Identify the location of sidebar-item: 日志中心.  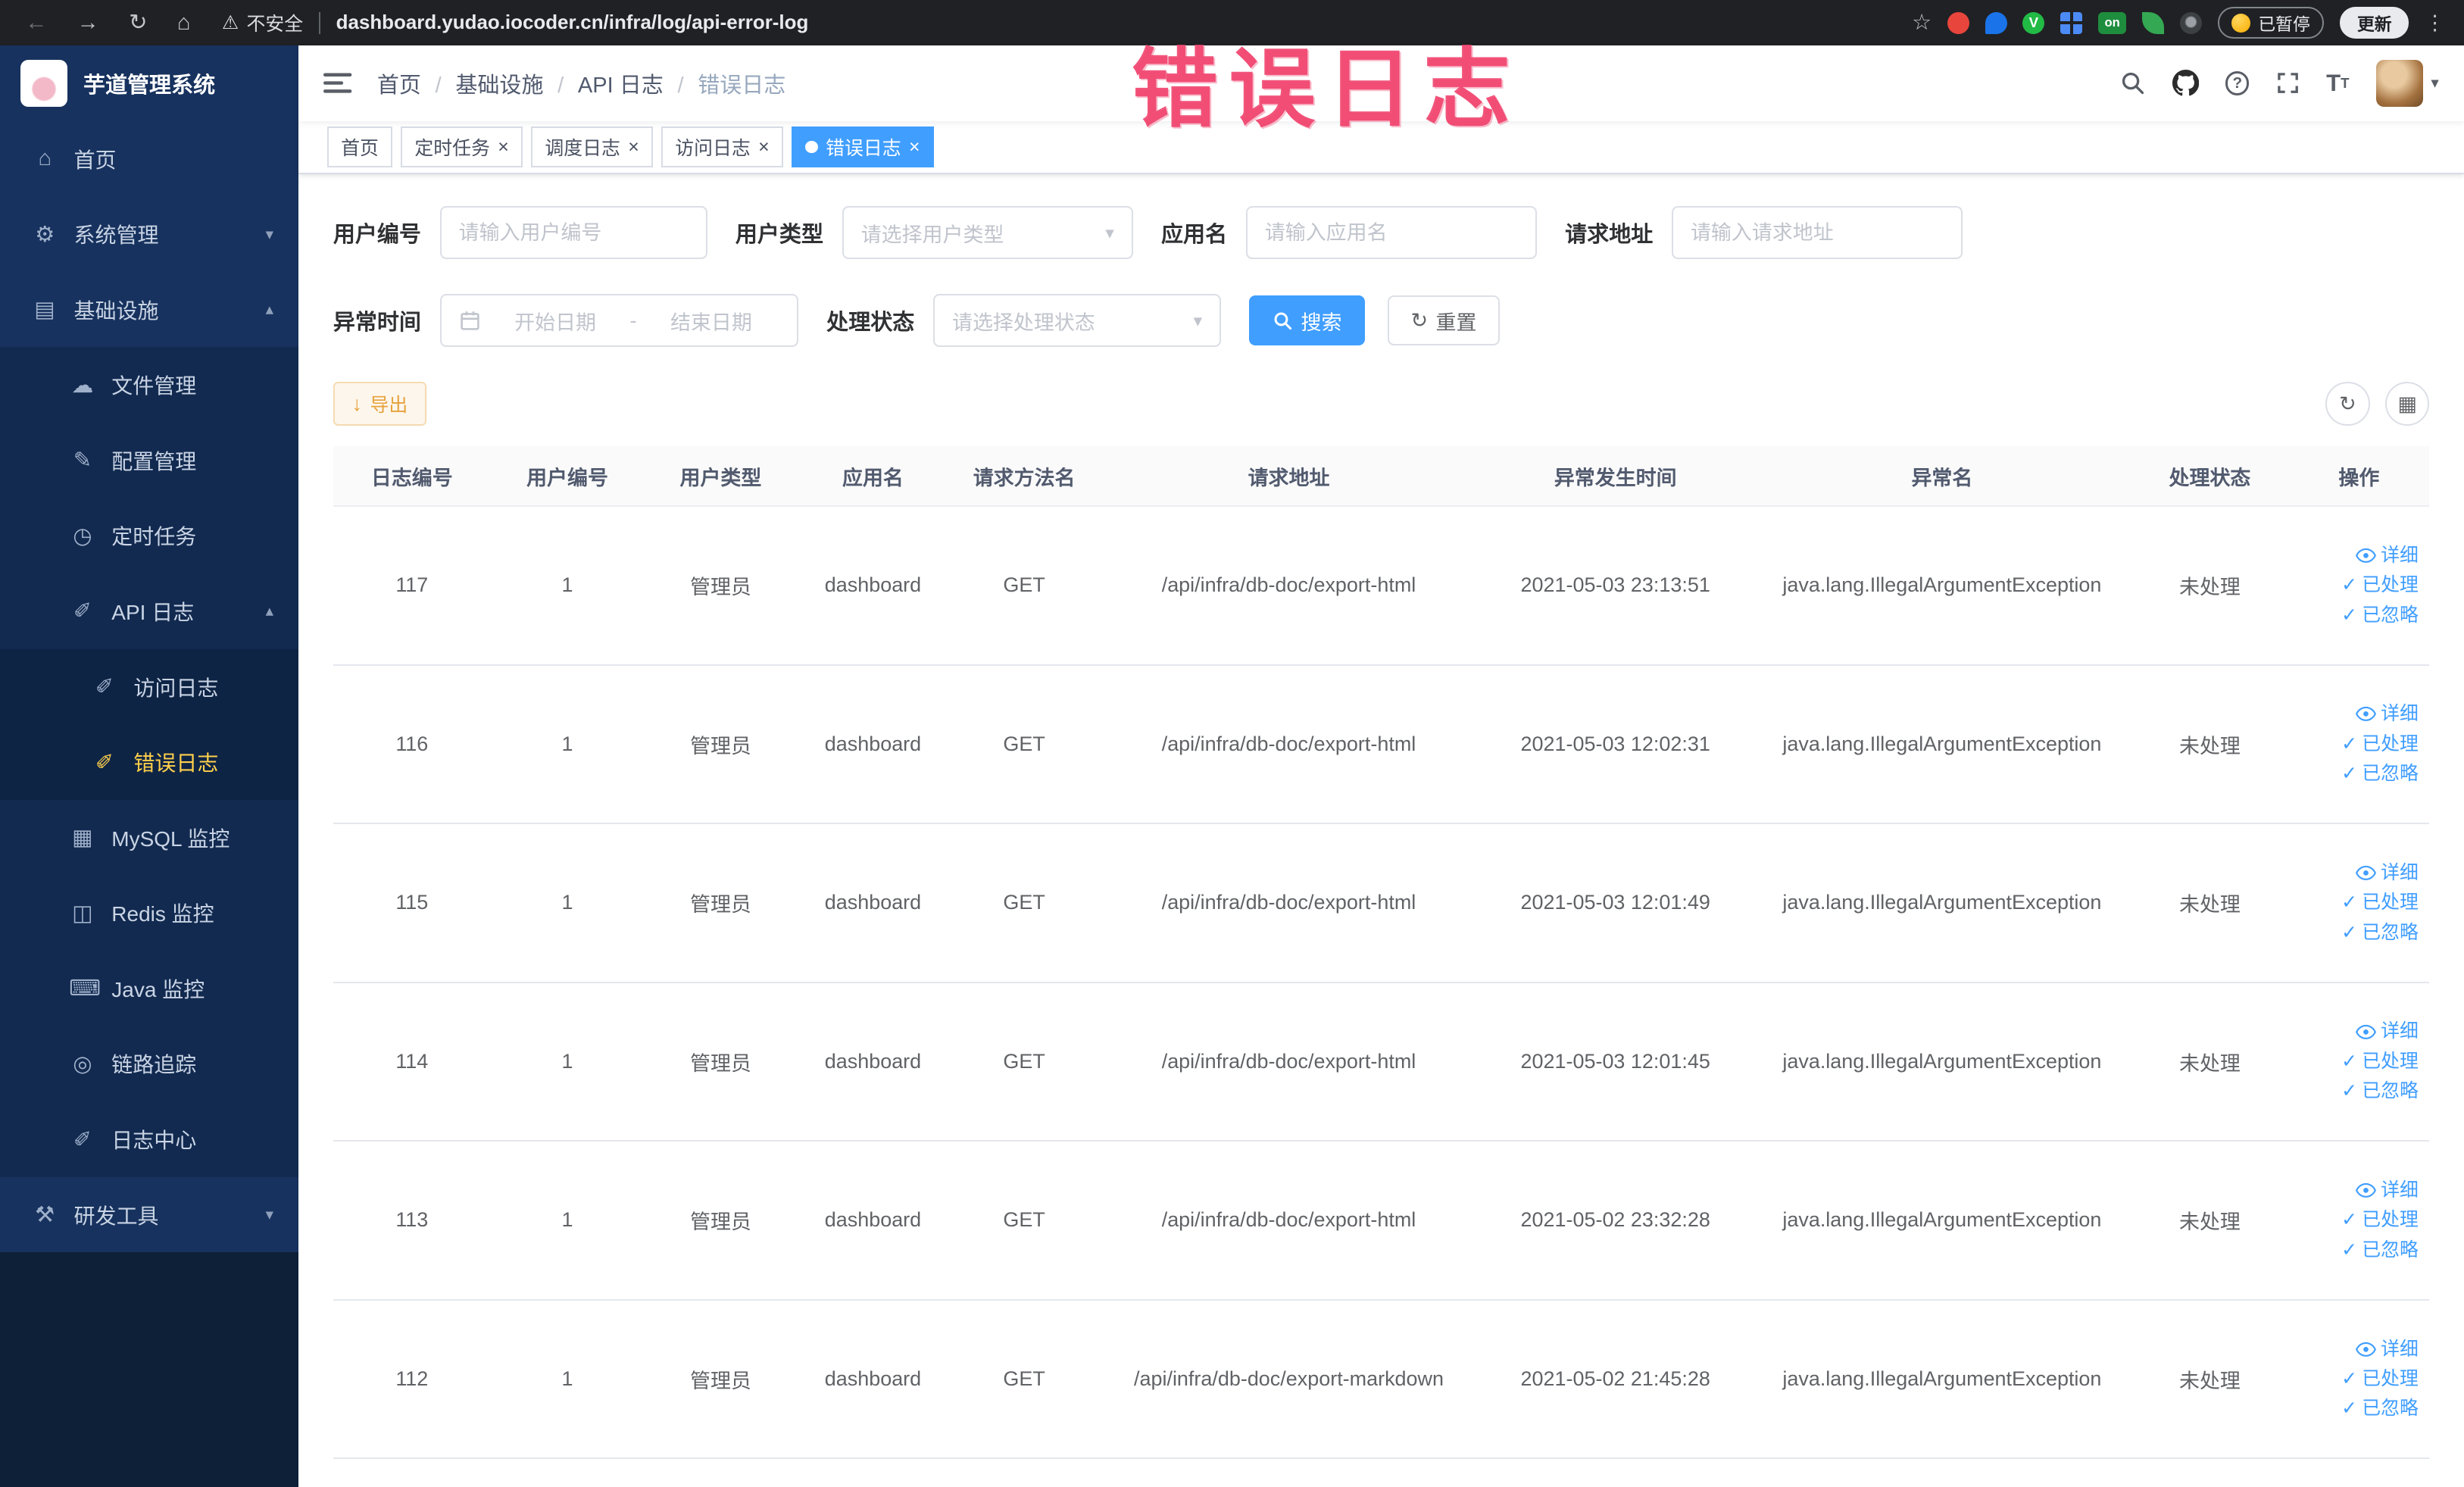
(149, 1139).